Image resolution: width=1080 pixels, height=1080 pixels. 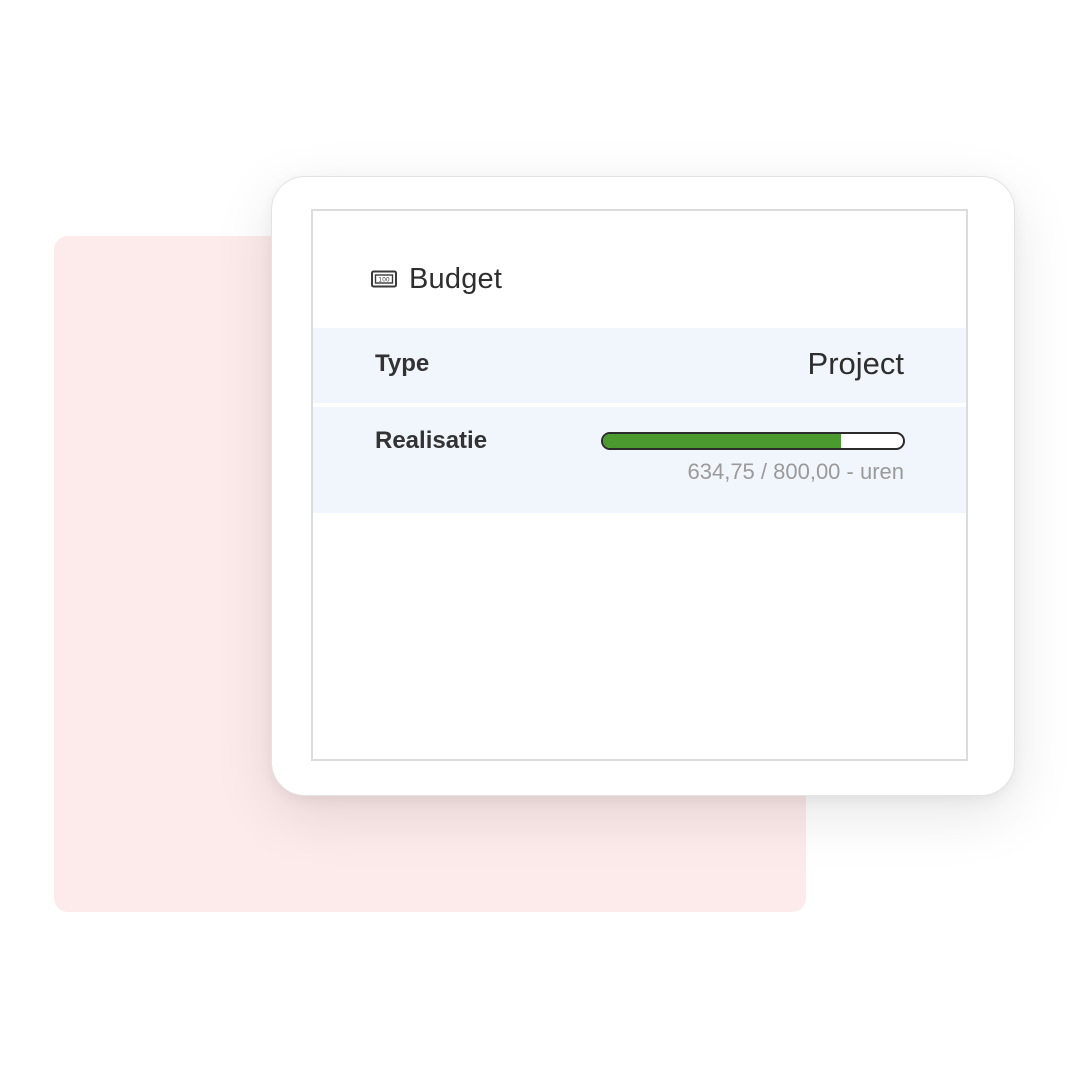 I want to click on realisatie-progress-bar, so click(x=753, y=441).